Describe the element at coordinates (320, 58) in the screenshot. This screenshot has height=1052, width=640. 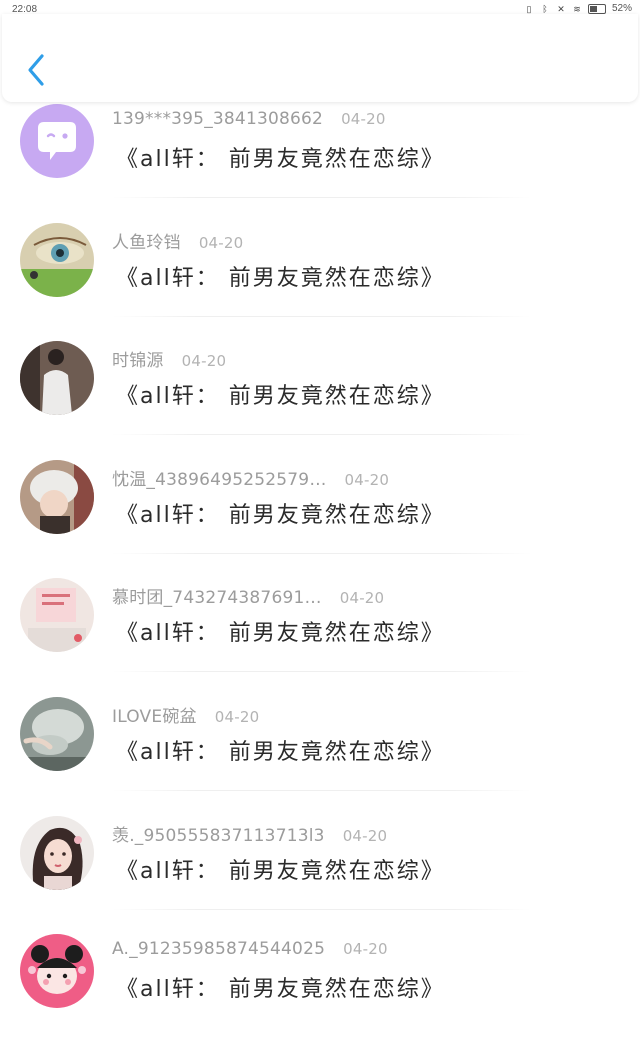
I see `top-bar` at that location.